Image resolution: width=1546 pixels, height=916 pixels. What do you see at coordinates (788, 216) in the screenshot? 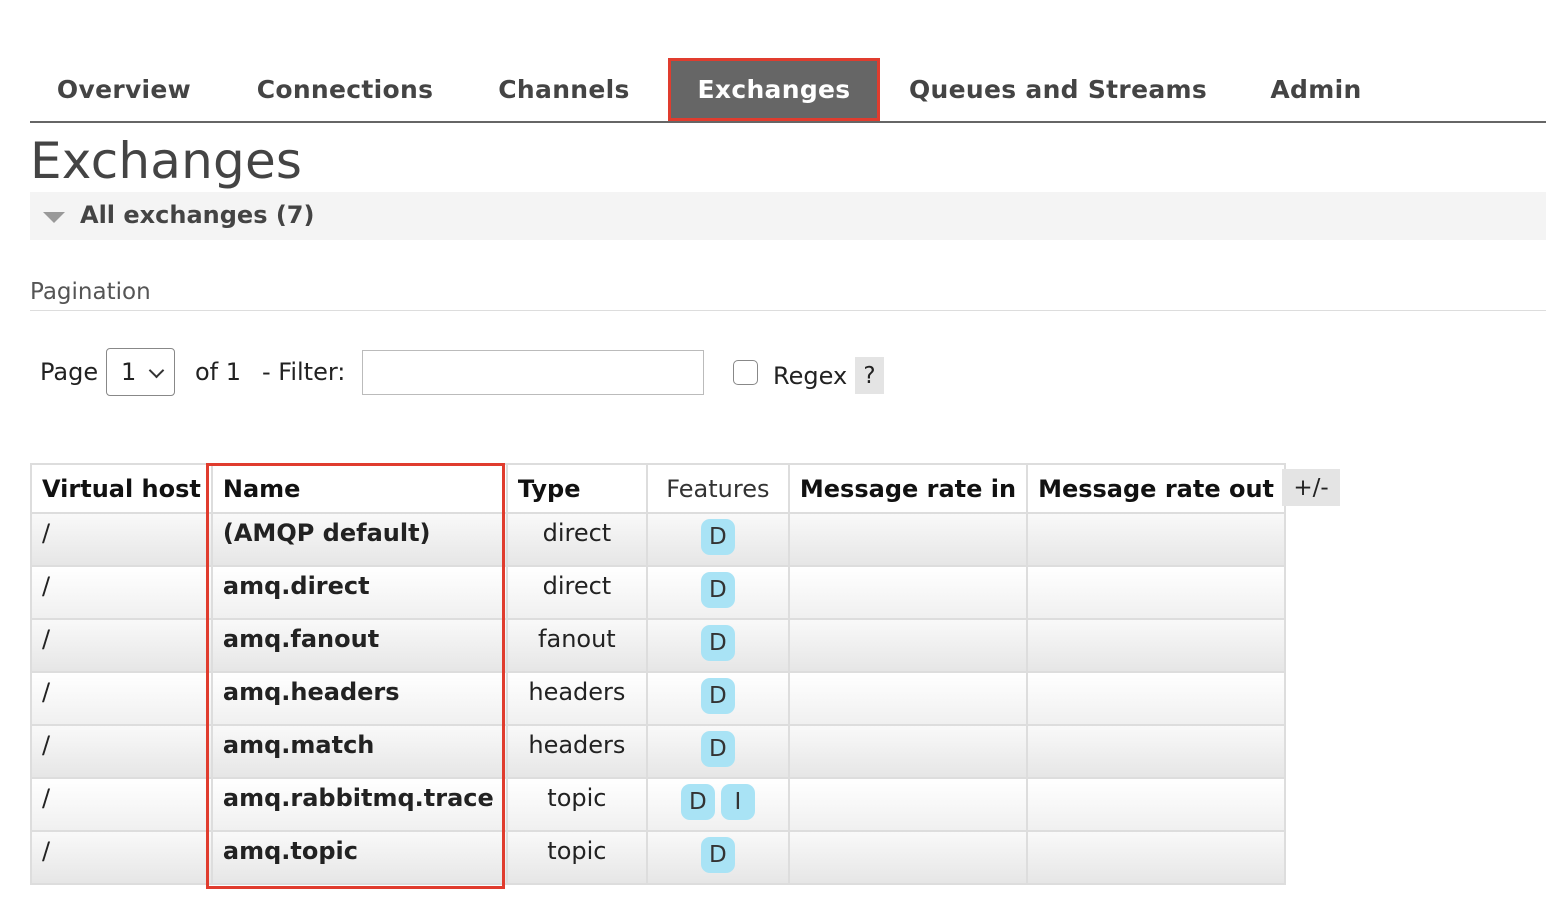
I see `all-exchanges-toggle: All exchanges (7)` at bounding box center [788, 216].